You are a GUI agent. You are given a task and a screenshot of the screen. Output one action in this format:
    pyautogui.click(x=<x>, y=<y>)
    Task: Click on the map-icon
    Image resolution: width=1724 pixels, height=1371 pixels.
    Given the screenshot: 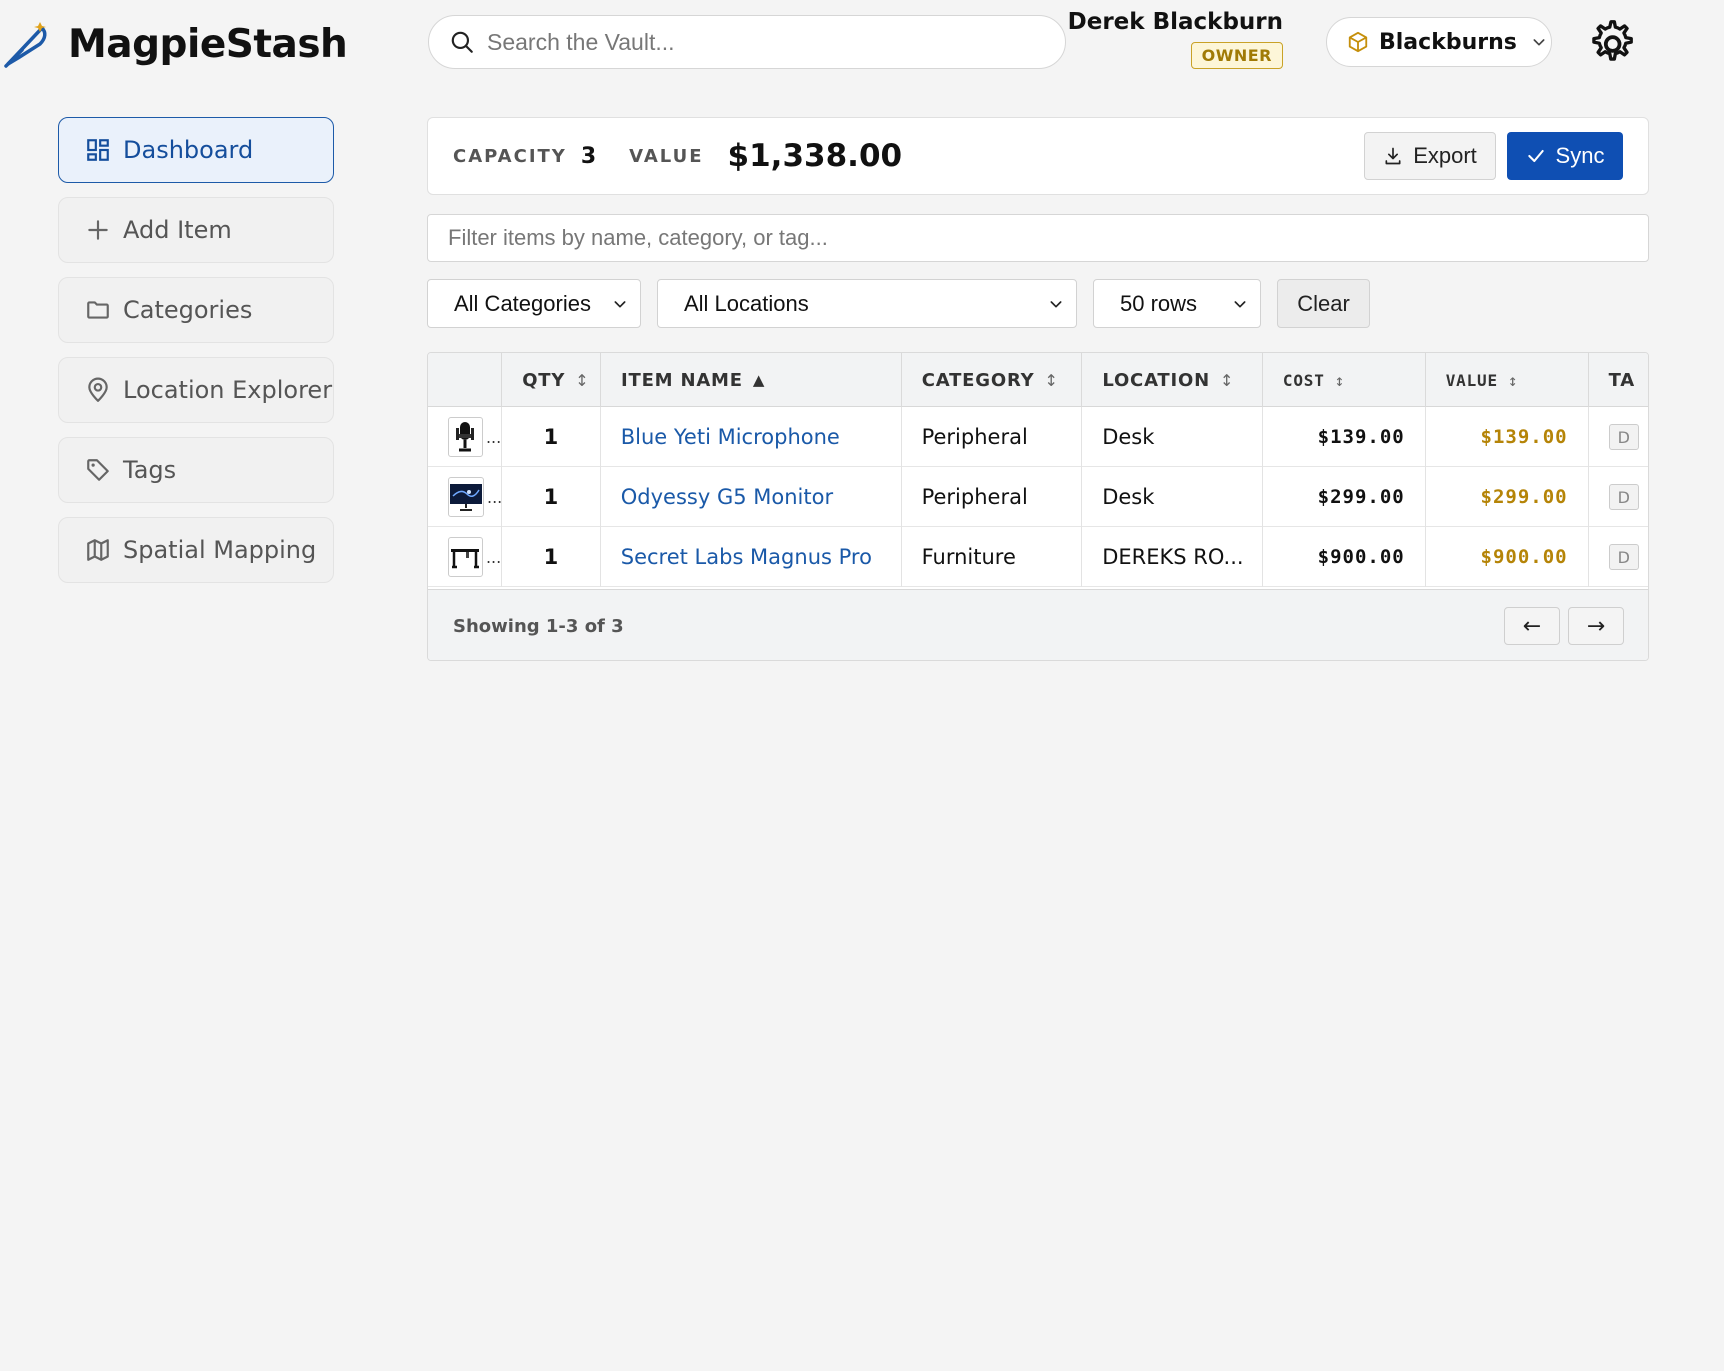 What is the action you would take?
    pyautogui.click(x=98, y=550)
    